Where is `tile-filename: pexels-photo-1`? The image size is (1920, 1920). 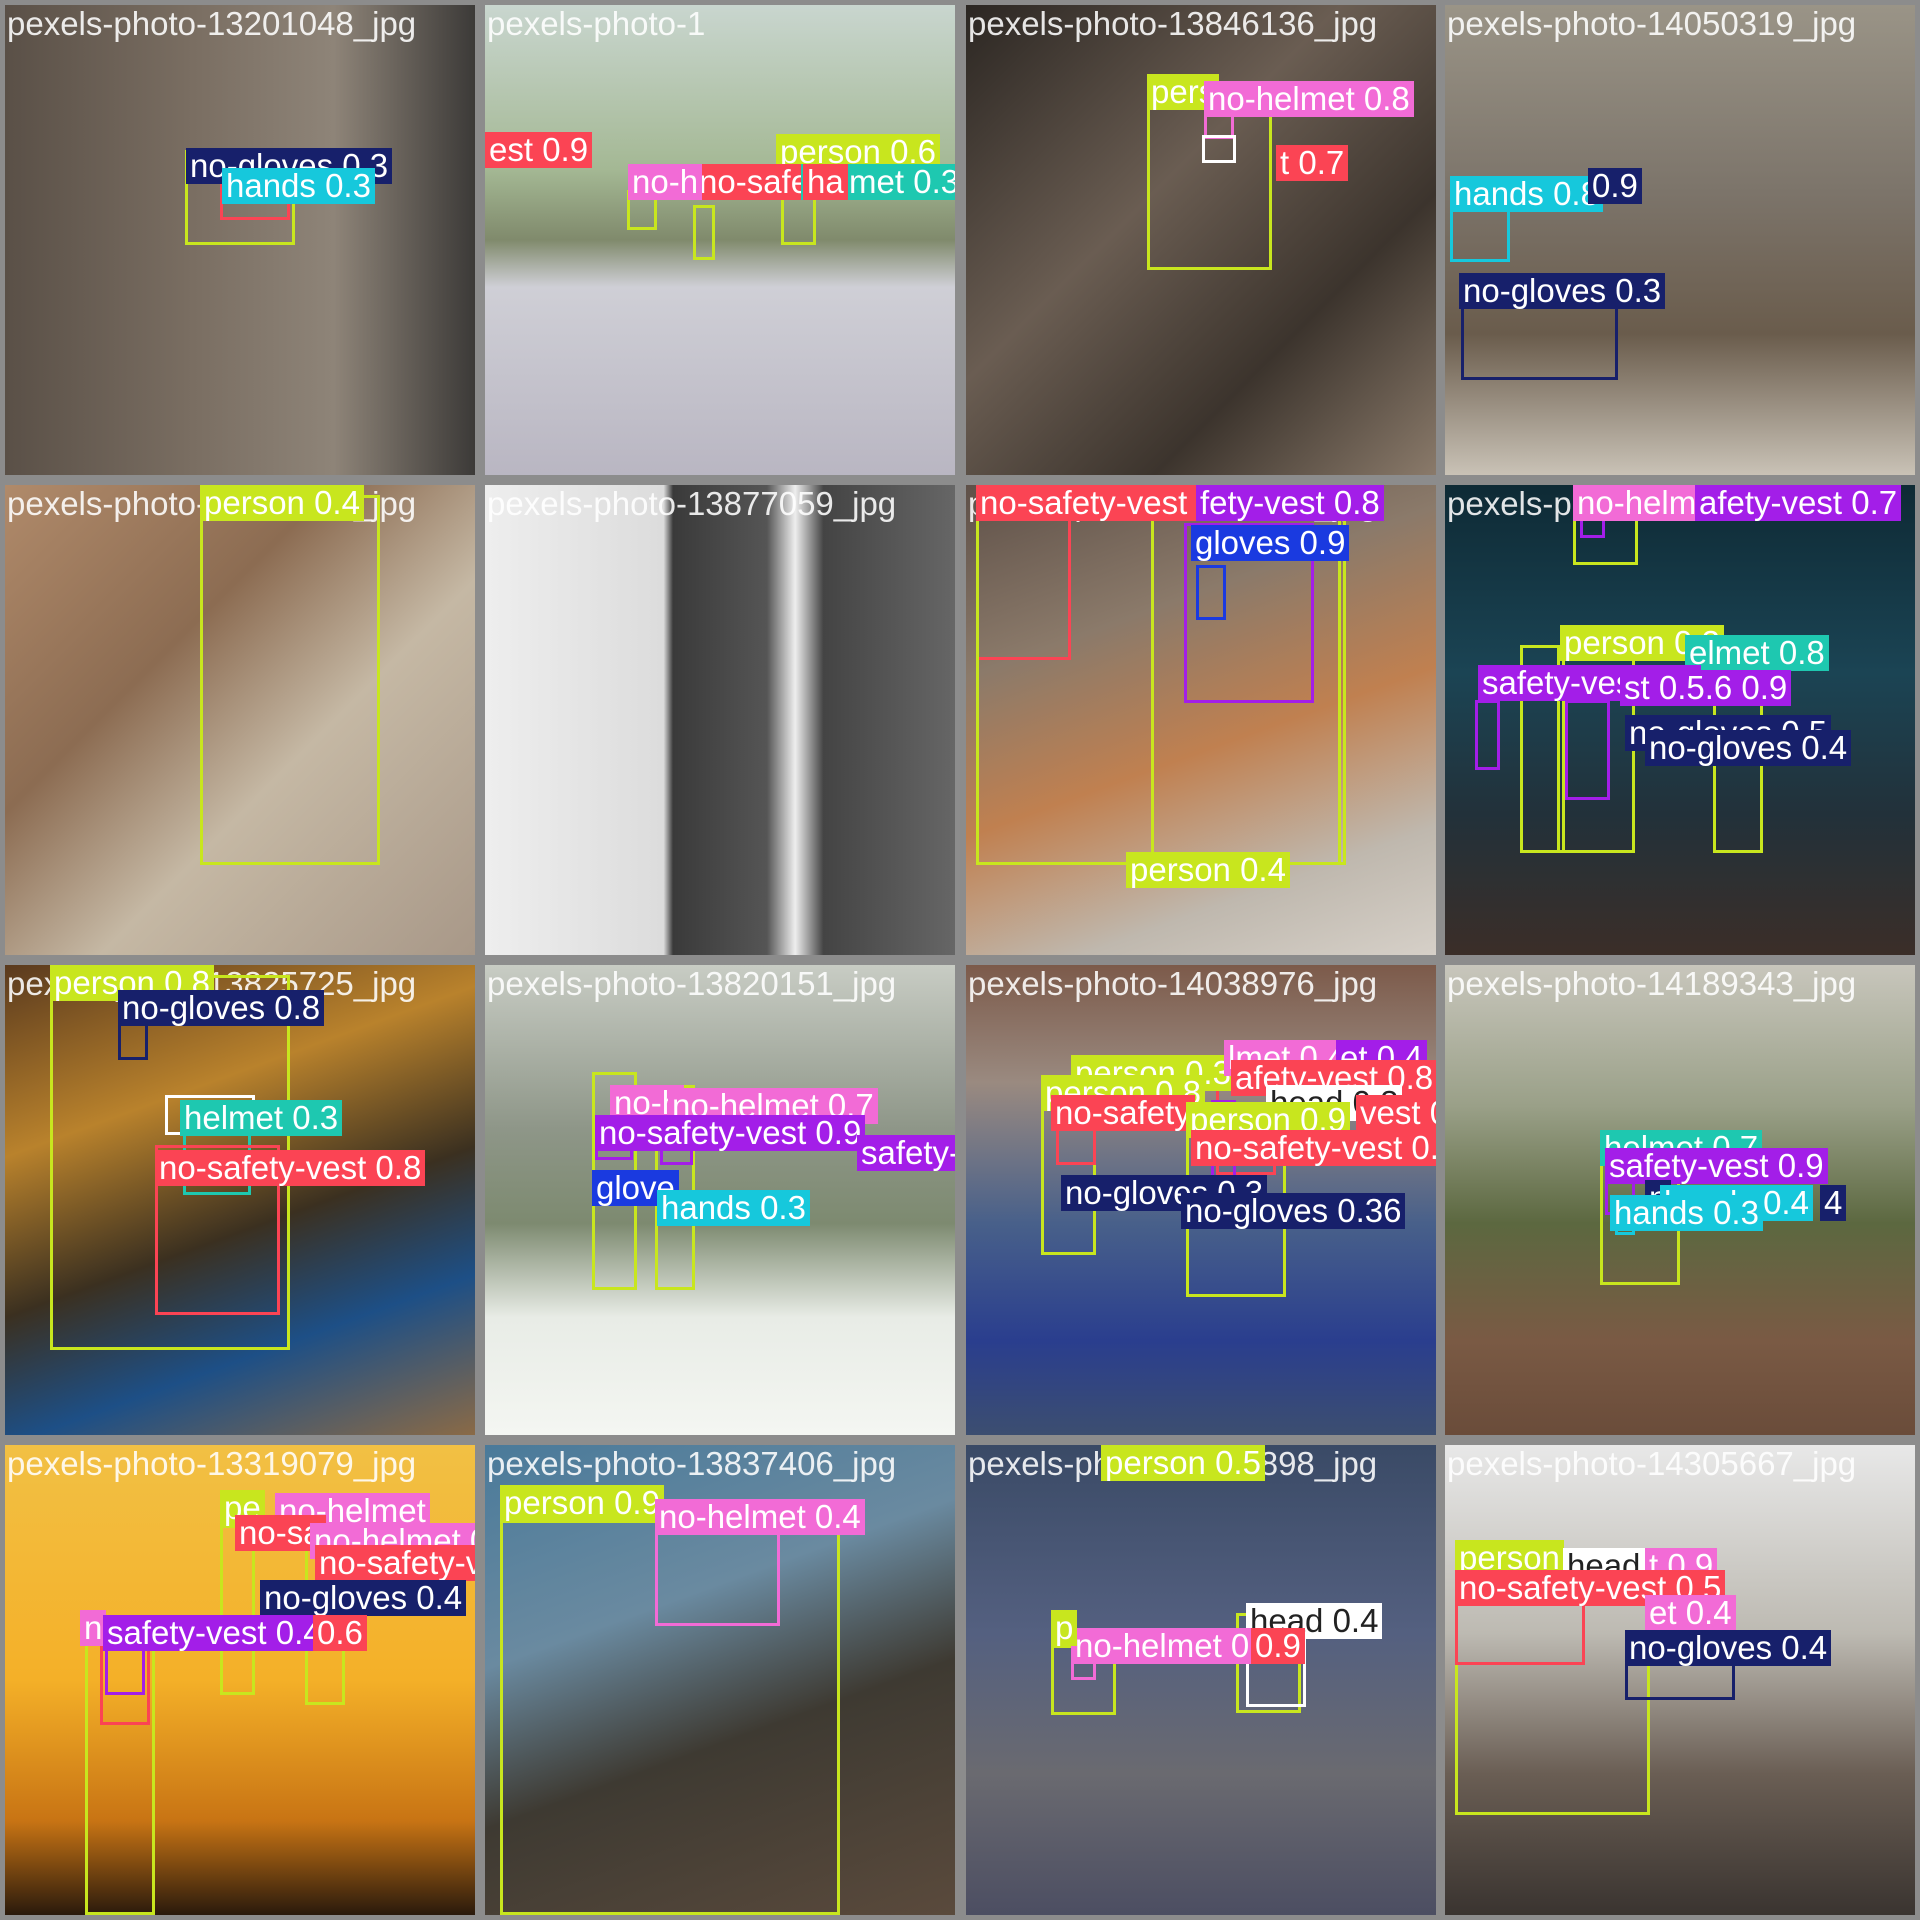
tile-filename: pexels-photo-1 is located at coordinates (596, 23).